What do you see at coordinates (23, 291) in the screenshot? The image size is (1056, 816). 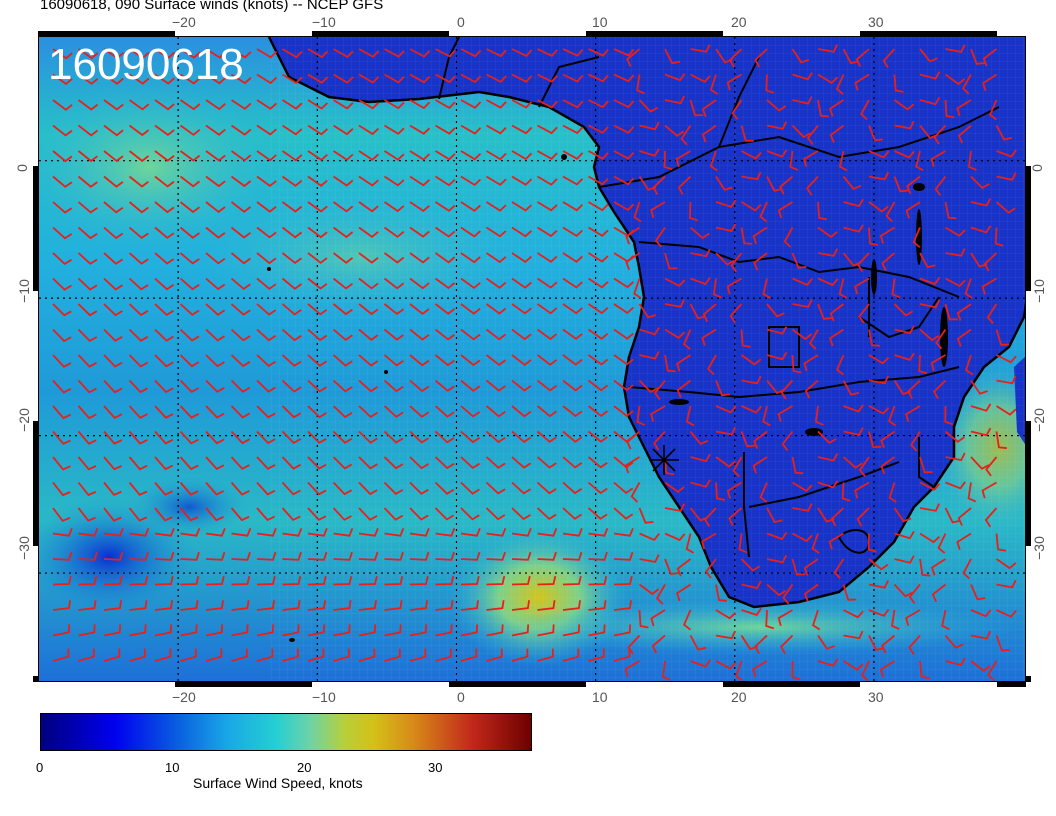 I see `left-tick: −10` at bounding box center [23, 291].